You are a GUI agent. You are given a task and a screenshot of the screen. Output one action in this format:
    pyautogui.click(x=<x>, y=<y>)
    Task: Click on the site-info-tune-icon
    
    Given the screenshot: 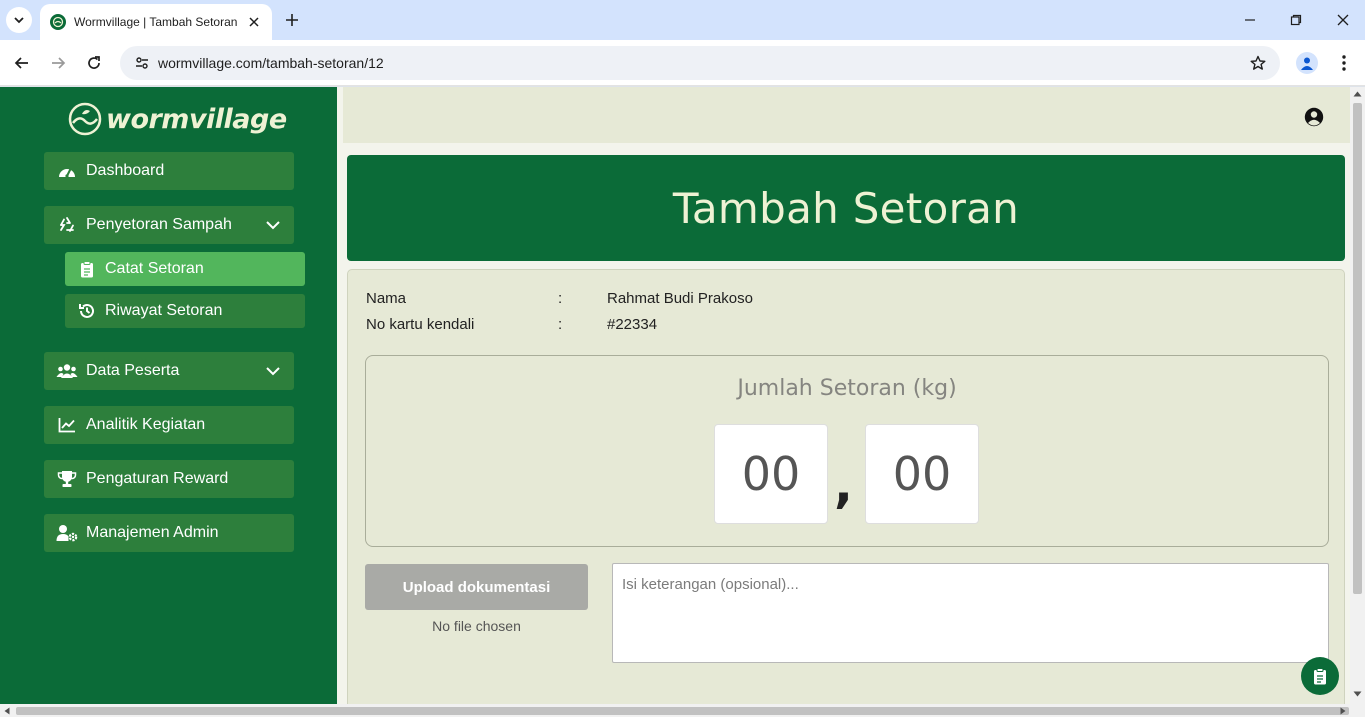 What is the action you would take?
    pyautogui.click(x=142, y=63)
    